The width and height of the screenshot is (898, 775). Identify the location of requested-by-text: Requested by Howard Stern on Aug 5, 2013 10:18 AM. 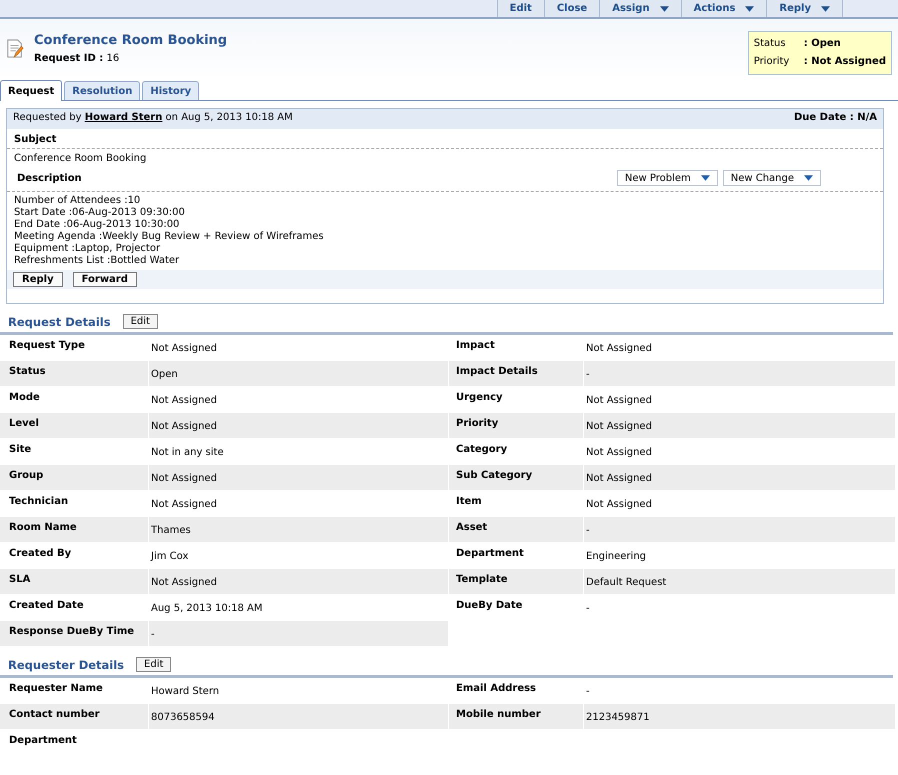
(153, 118).